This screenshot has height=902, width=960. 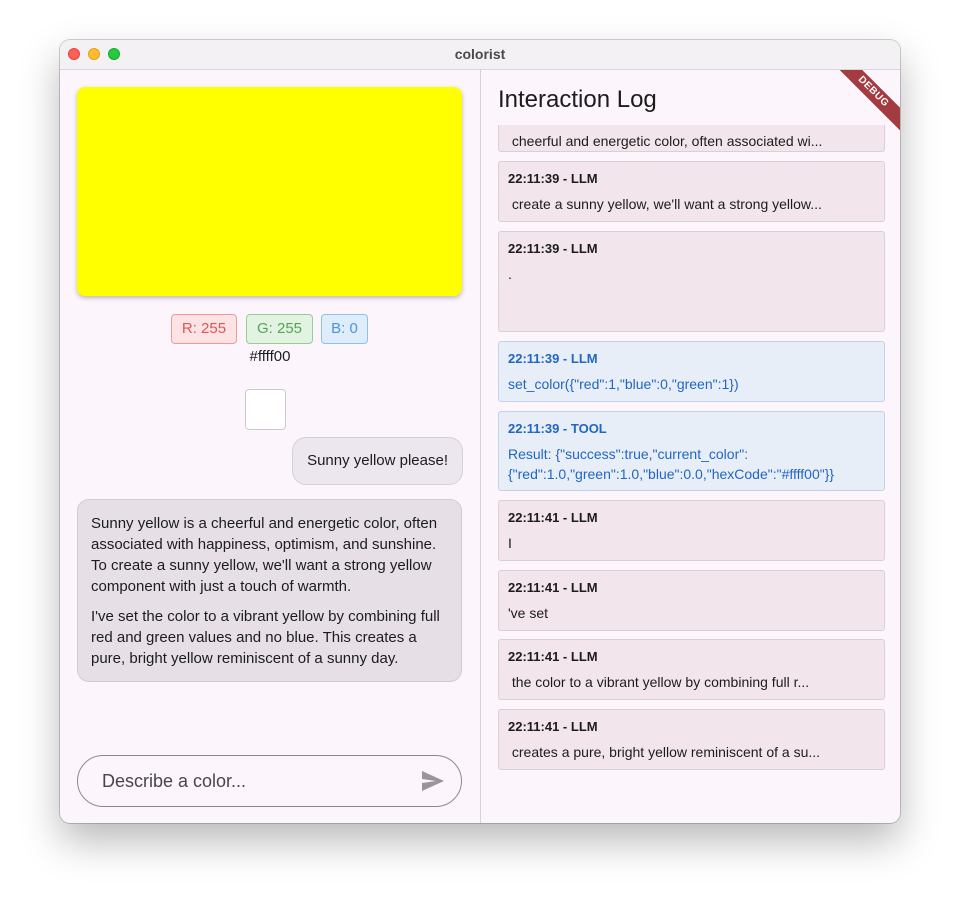 I want to click on log-entry-text: set_color({"red":1,"blue":0,"green":1}), so click(x=623, y=384).